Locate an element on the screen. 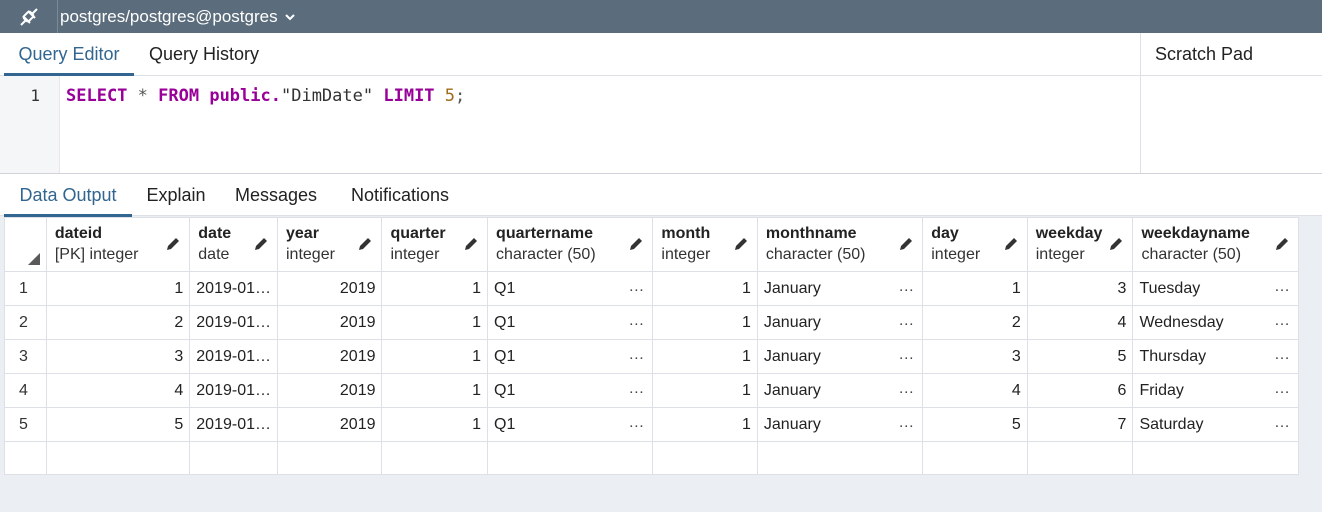  cell-dateid: 5 is located at coordinates (118, 424).